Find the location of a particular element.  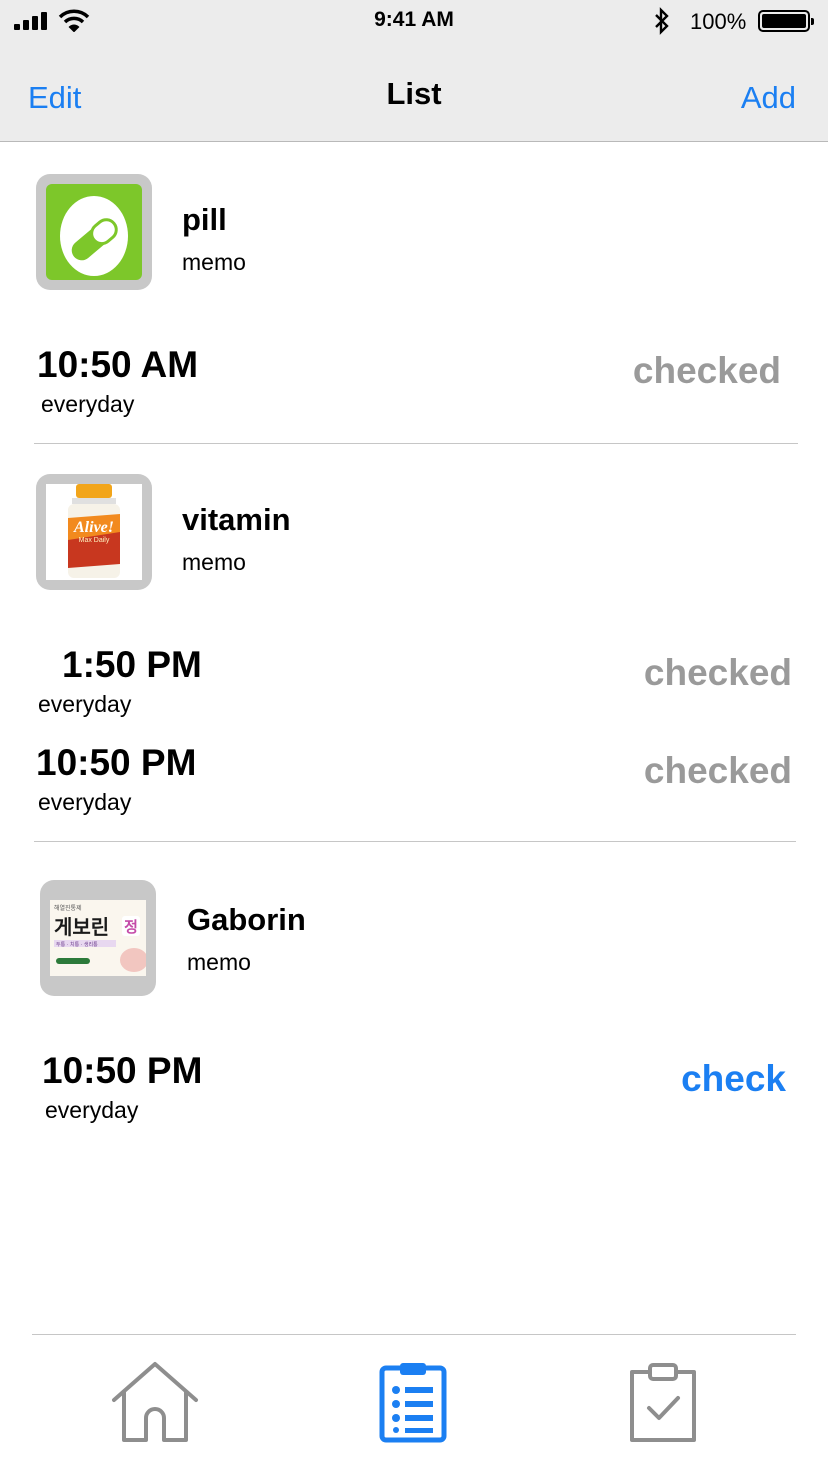

home-icon is located at coordinates (155, 1402).